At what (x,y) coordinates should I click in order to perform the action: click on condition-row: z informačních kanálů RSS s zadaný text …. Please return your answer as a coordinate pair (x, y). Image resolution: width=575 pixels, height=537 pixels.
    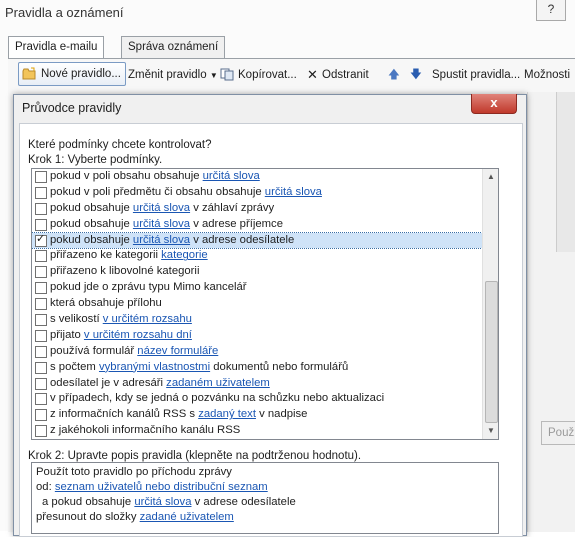
    Looking at the image, I should click on (257, 415).